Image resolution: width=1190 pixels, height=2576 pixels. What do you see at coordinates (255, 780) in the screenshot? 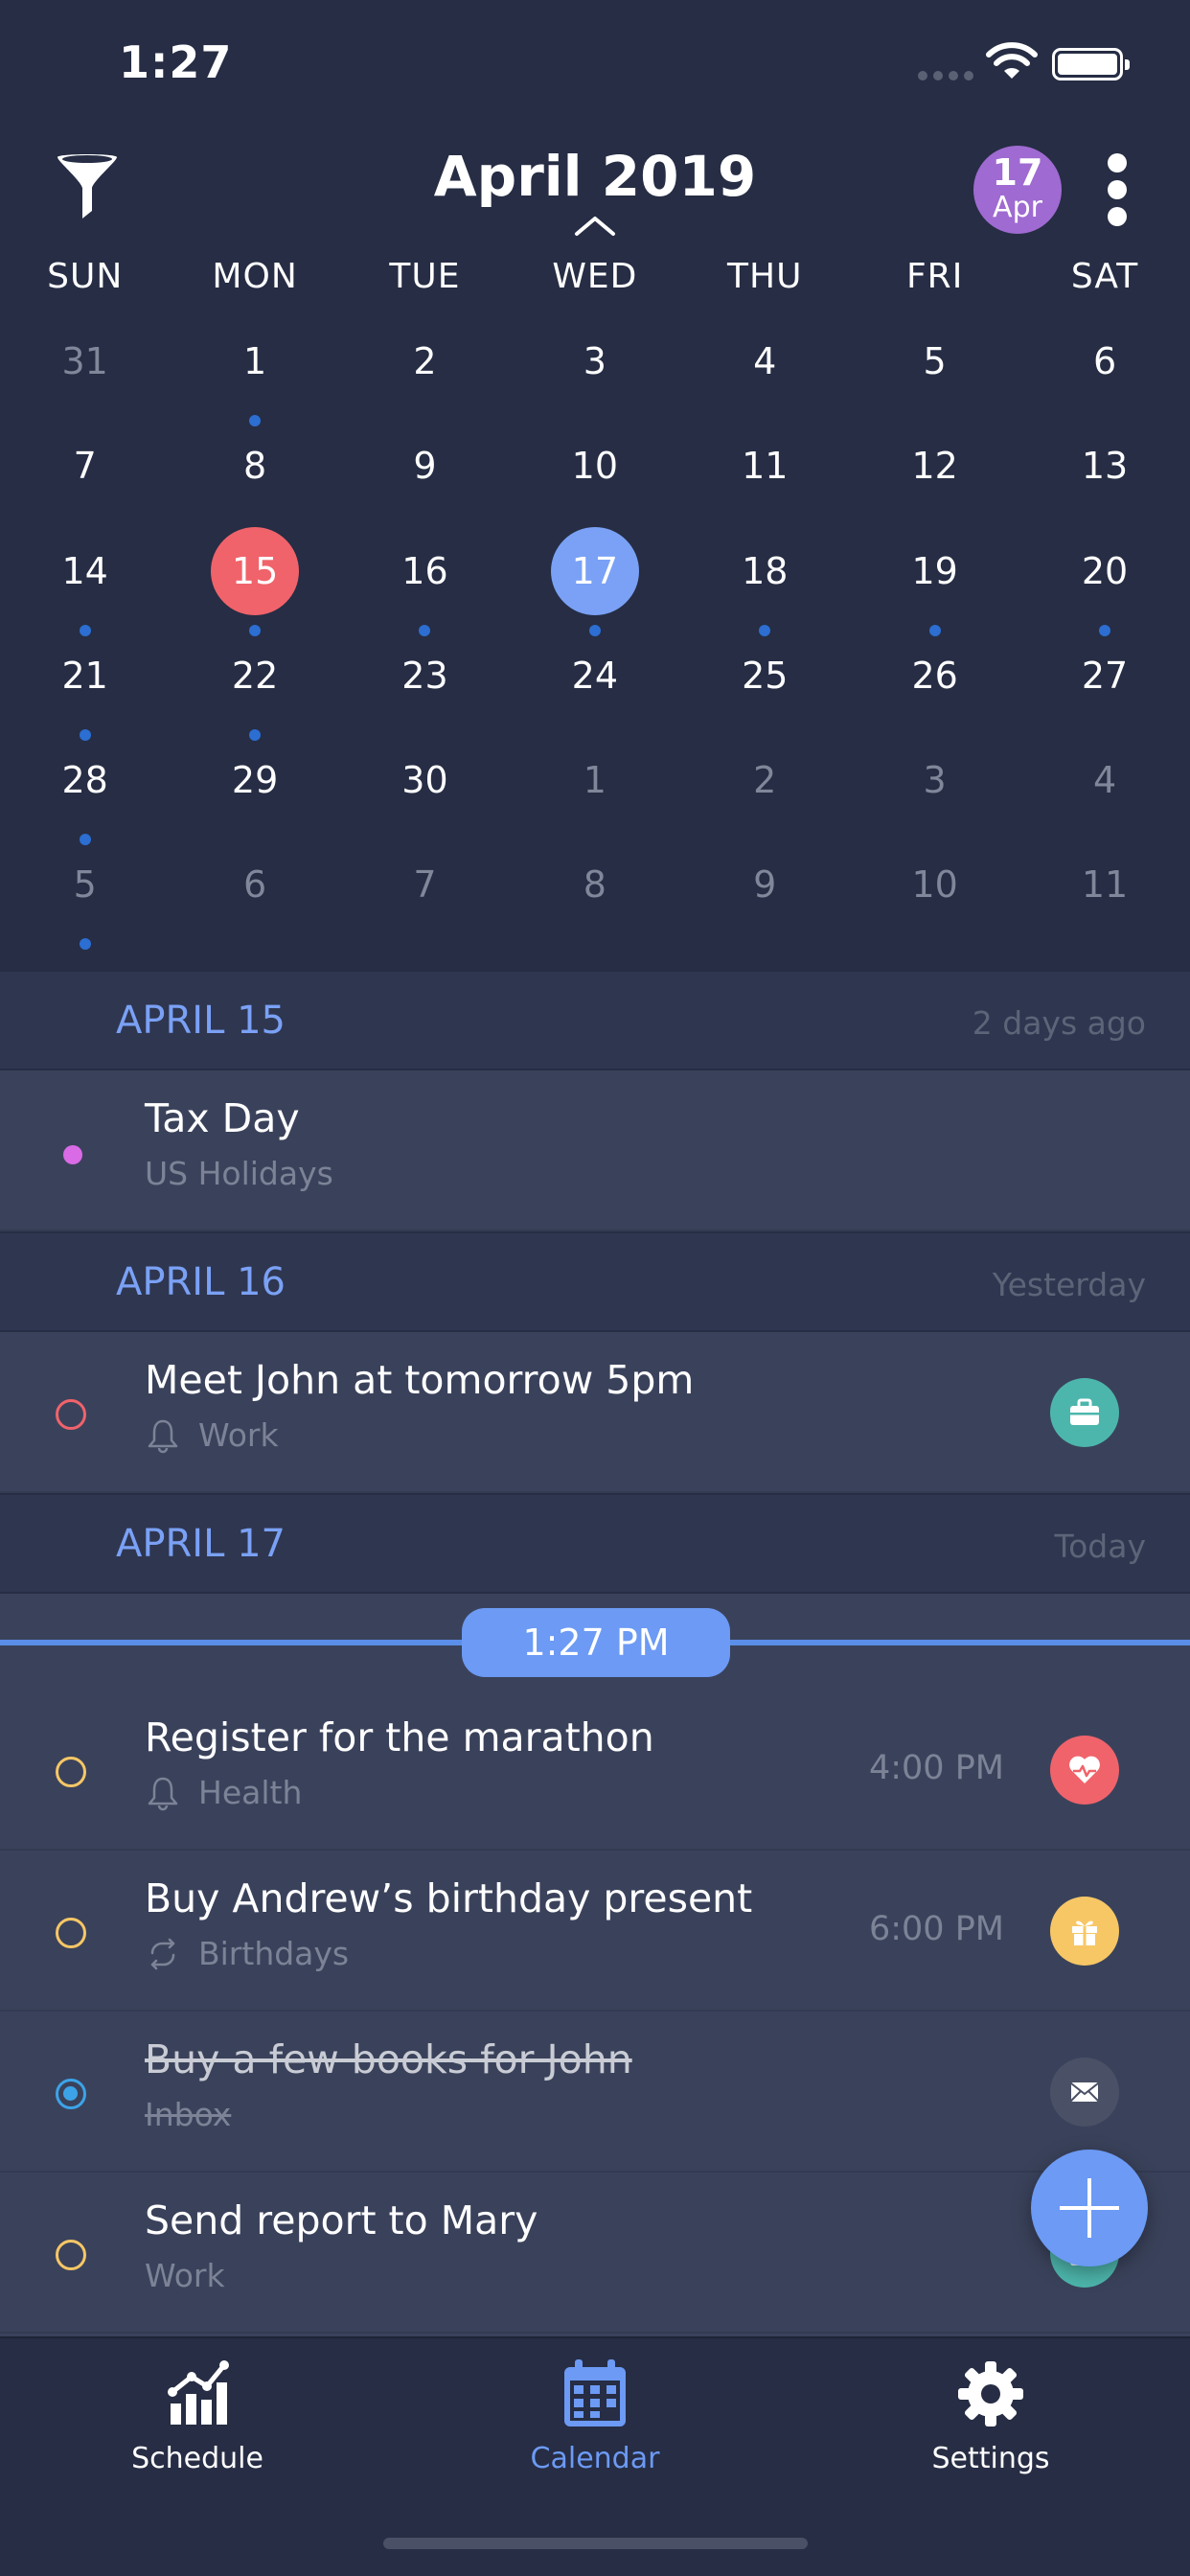
I see `day-number: 29` at bounding box center [255, 780].